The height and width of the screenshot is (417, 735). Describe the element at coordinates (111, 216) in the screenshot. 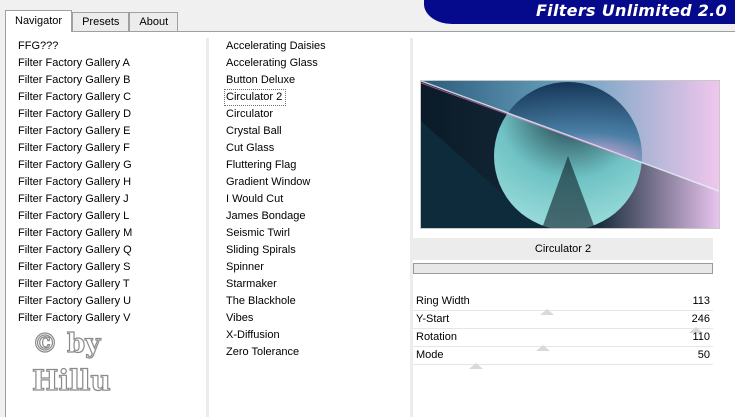

I see `category-item: Filter Factory Gallery L` at that location.